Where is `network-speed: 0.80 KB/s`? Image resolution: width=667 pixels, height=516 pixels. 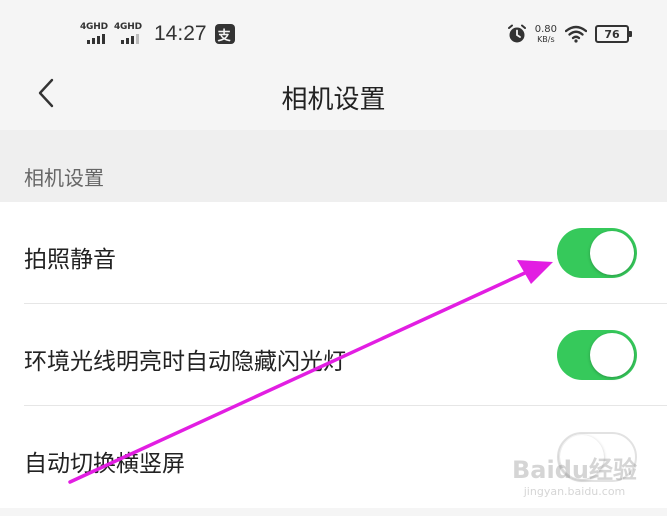 network-speed: 0.80 KB/s is located at coordinates (546, 34).